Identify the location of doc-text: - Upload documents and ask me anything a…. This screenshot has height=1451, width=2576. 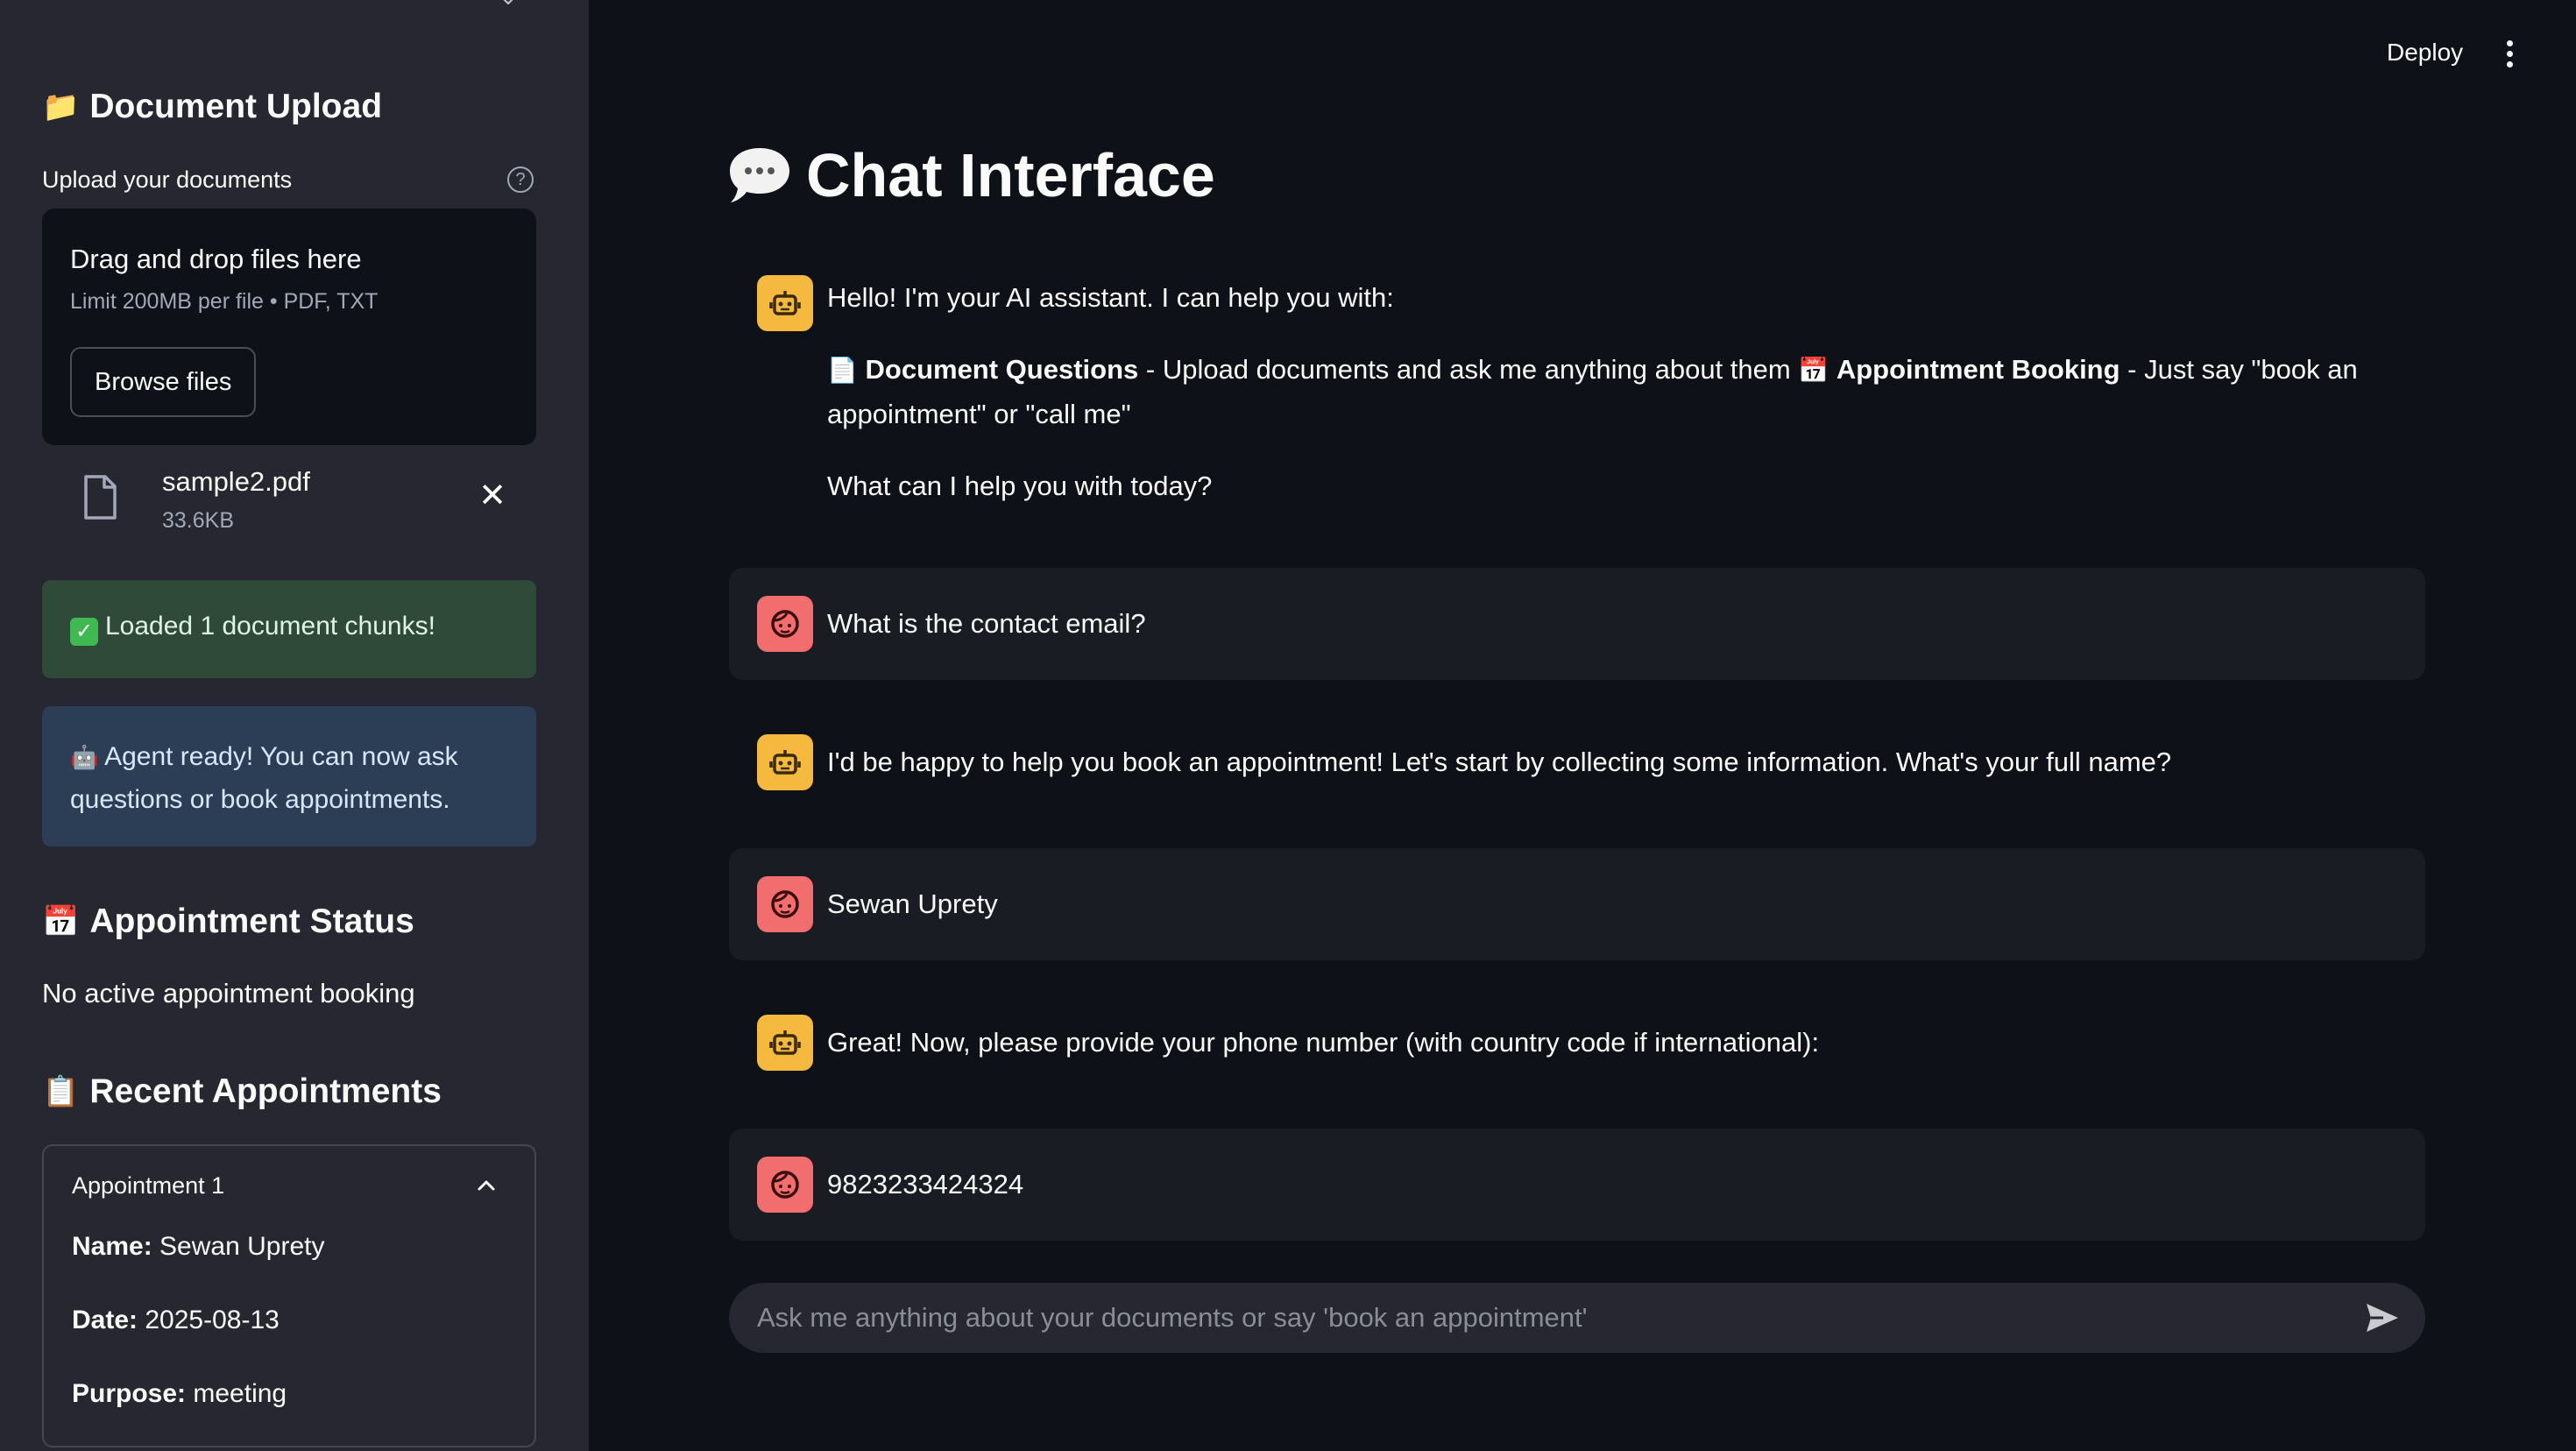
(1468, 369).